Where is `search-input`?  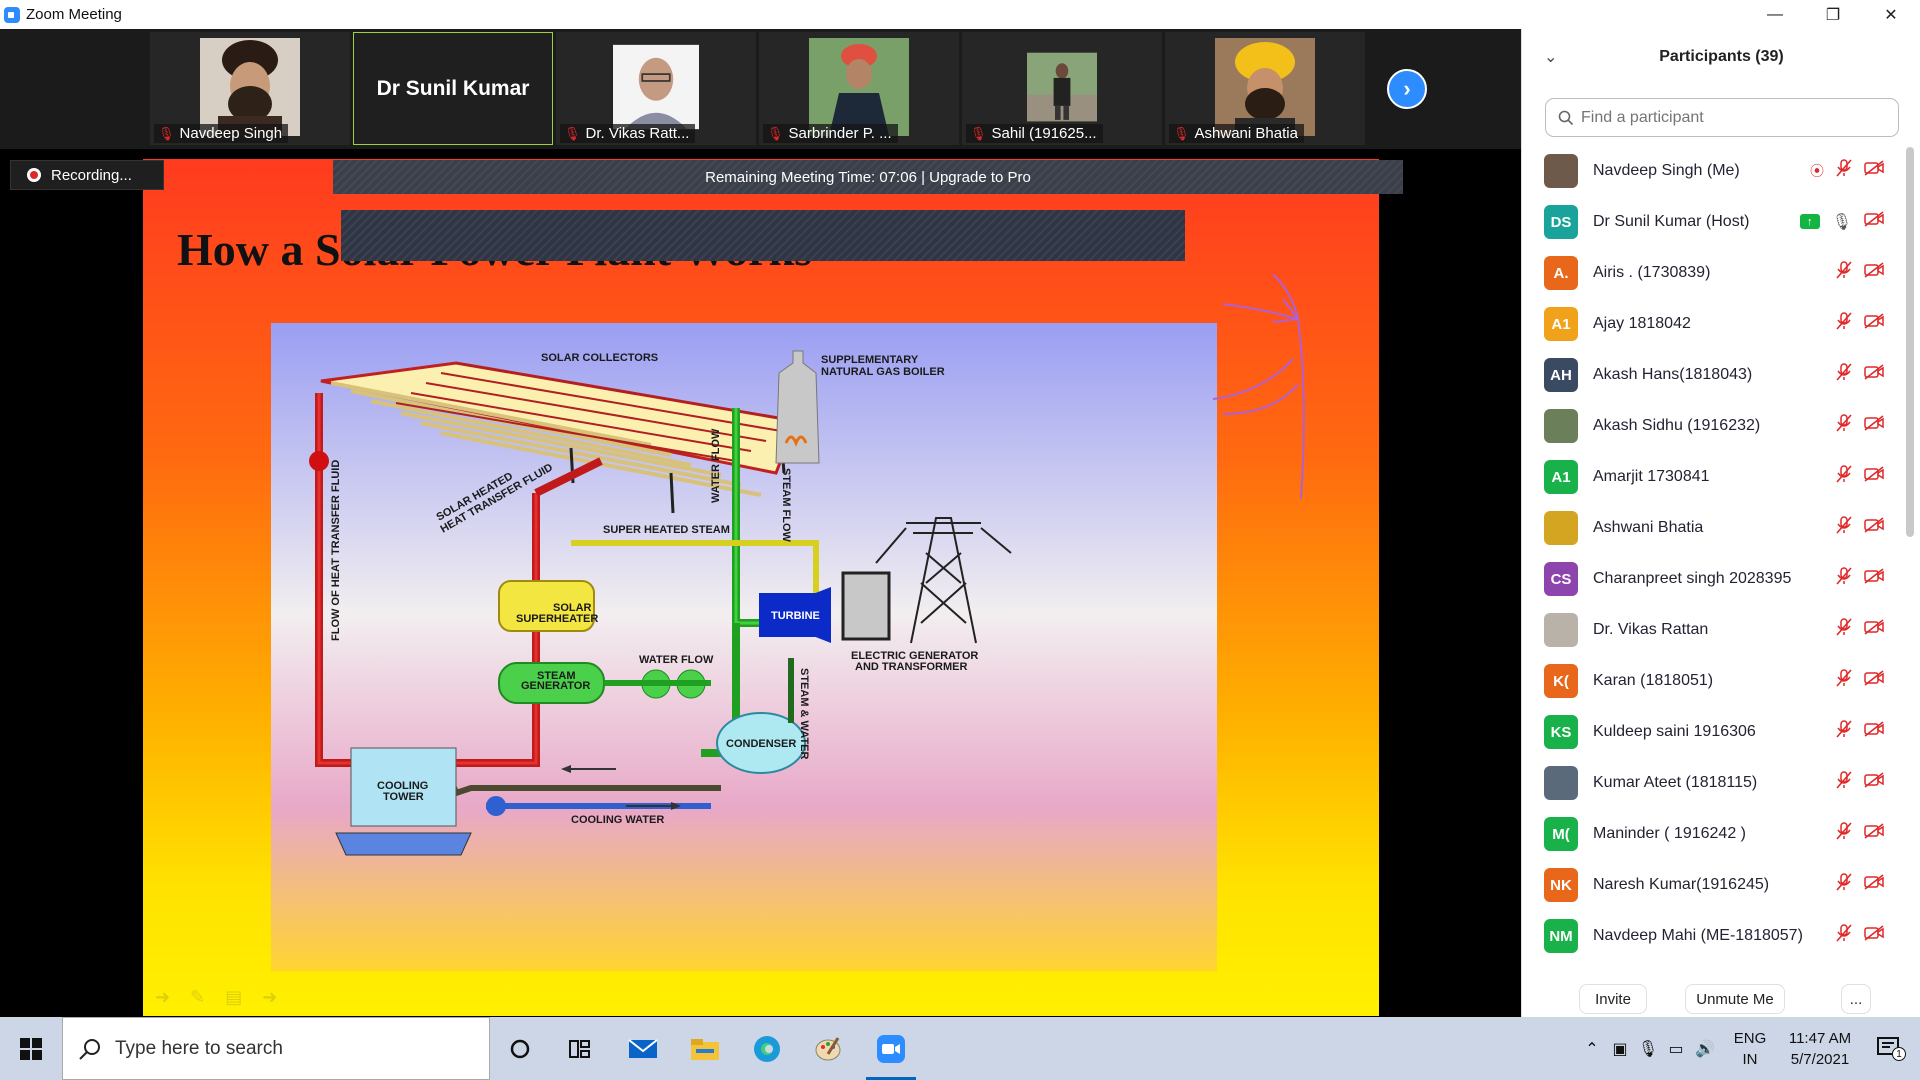
search-input is located at coordinates (1731, 117).